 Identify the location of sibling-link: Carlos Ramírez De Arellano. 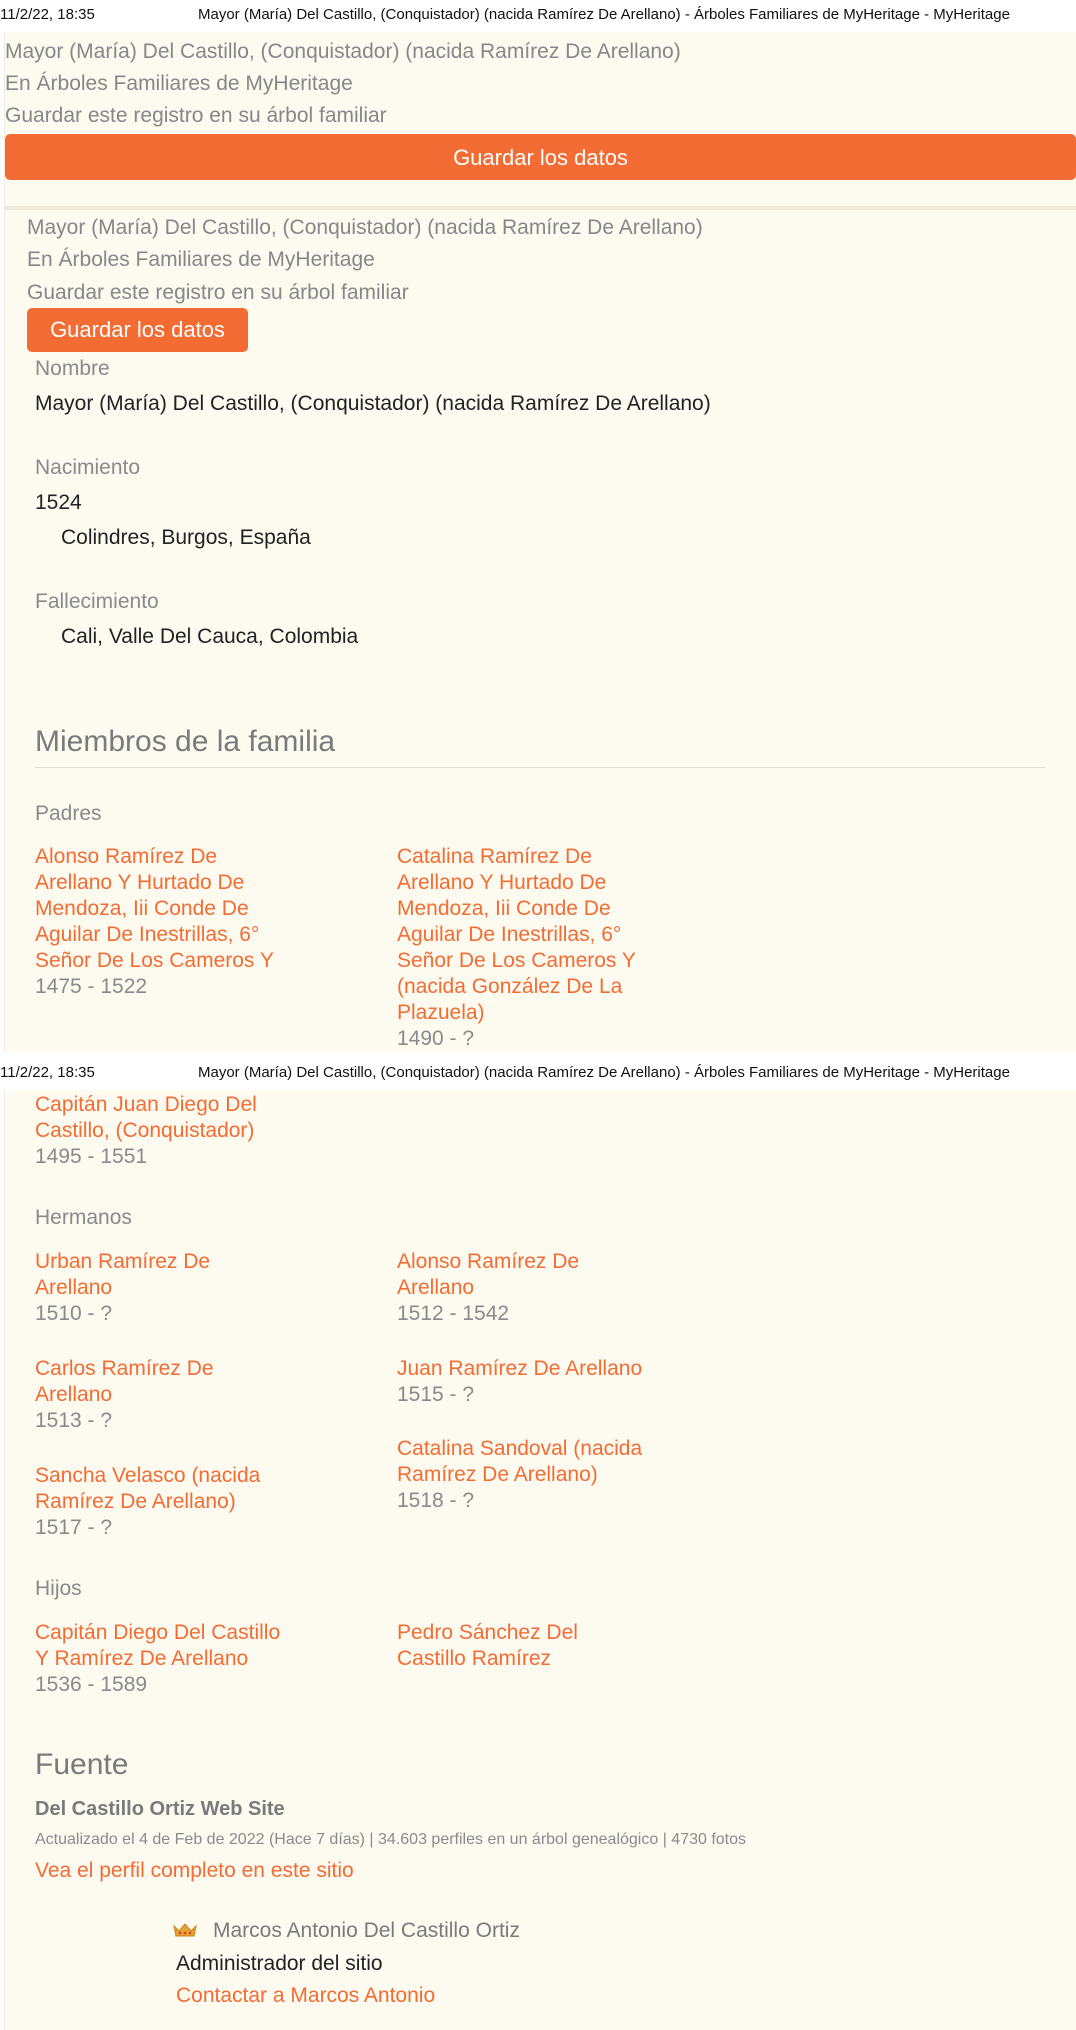
(185, 1382).